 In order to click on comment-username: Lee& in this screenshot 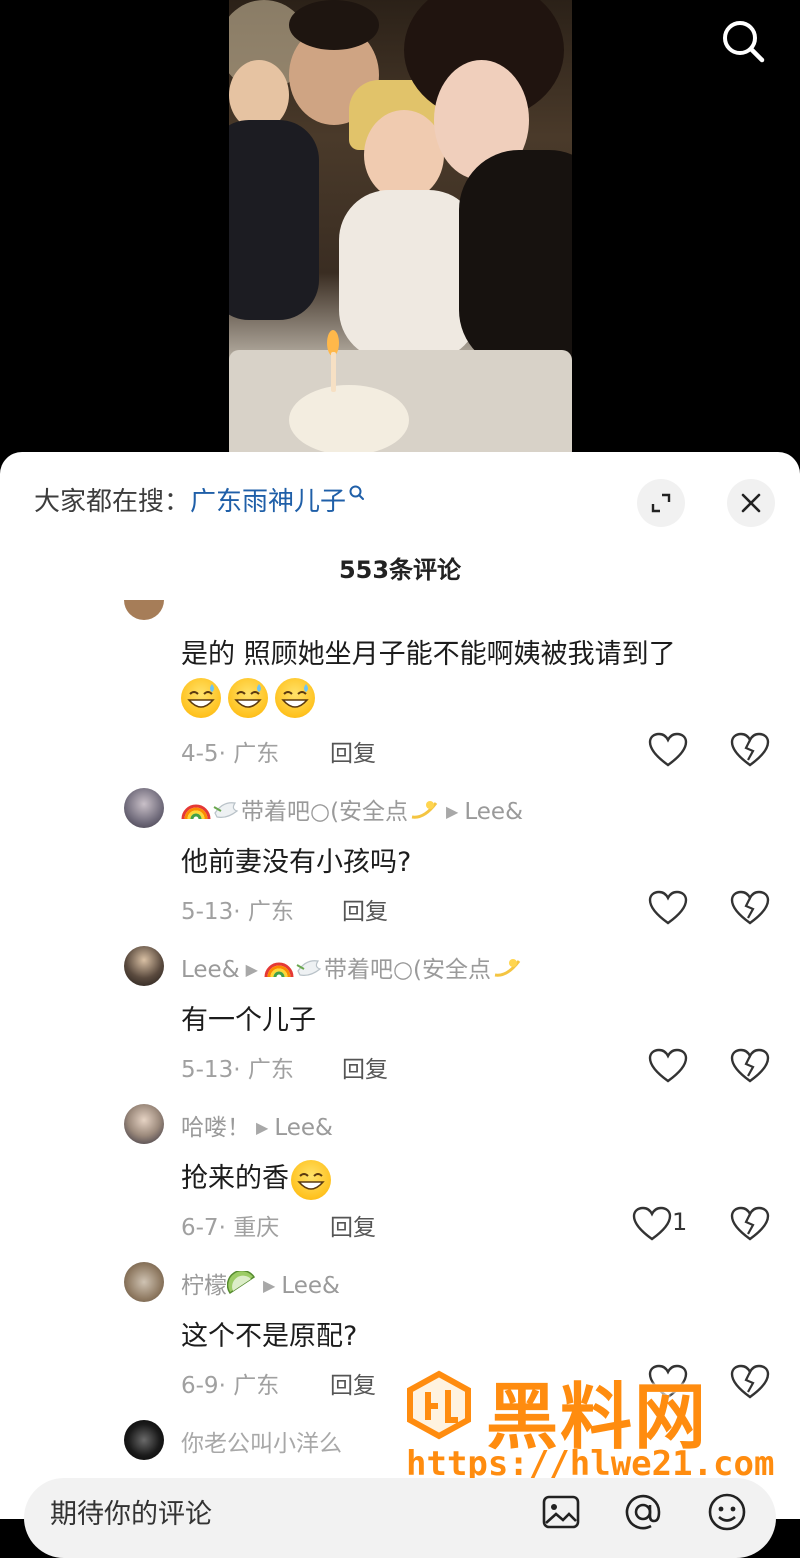, I will do `click(210, 970)`.